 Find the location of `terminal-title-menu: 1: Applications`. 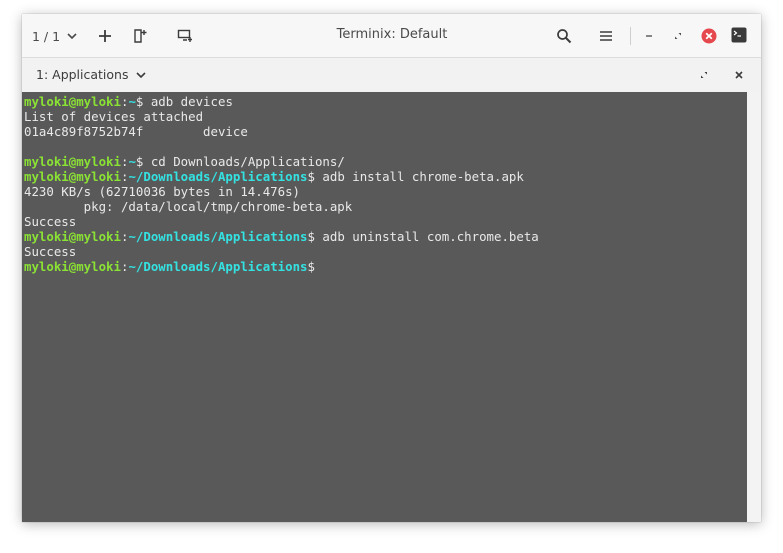

terminal-title-menu: 1: Applications is located at coordinates (91, 74).